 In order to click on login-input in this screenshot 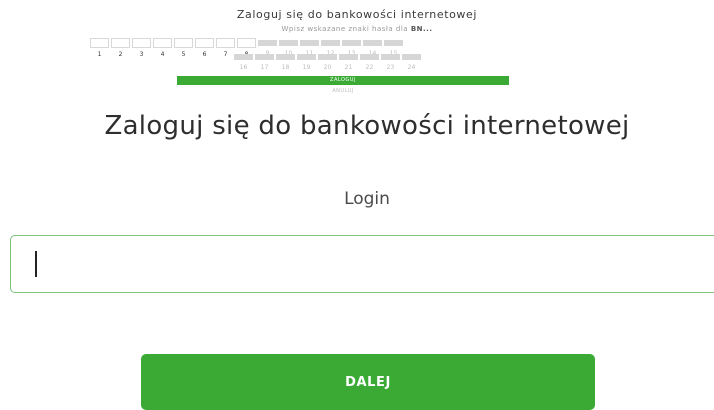, I will do `click(362, 264)`.